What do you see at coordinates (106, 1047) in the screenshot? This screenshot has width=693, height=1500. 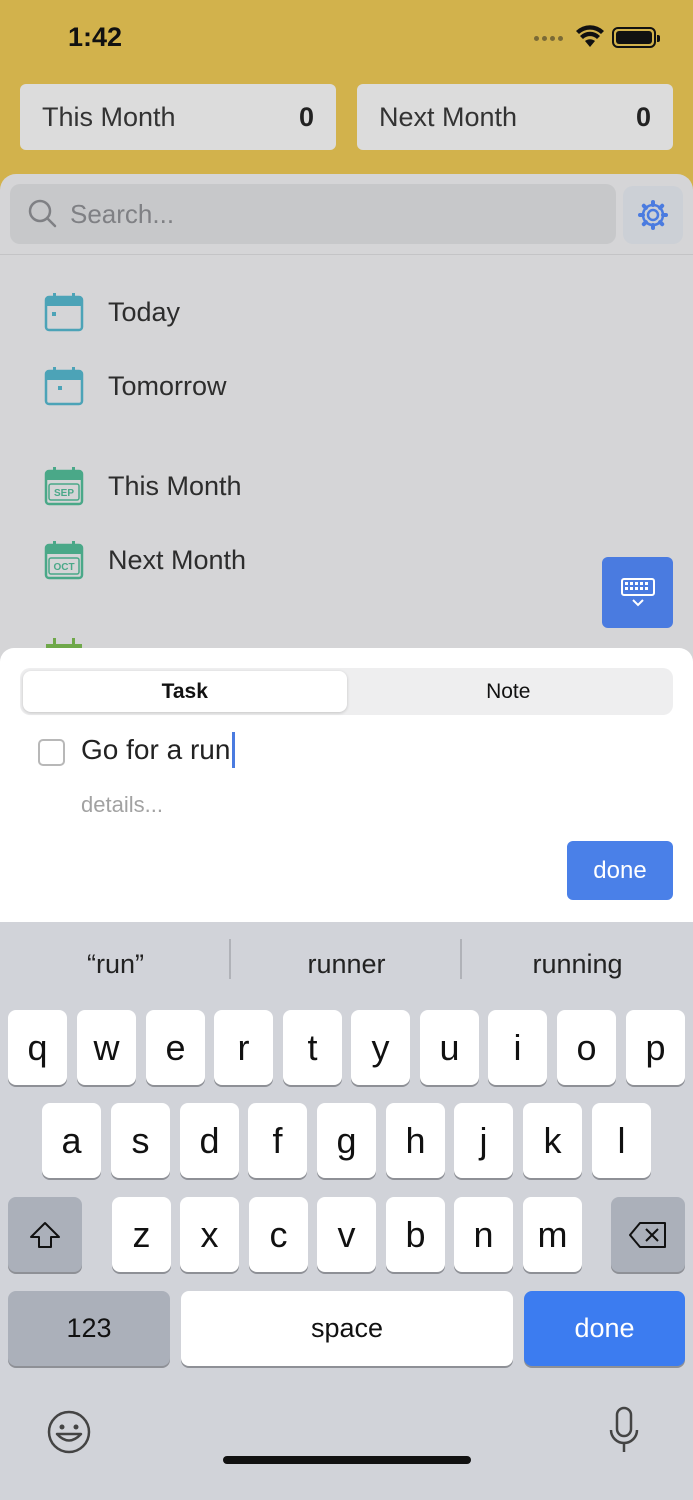 I see `key-w: w` at bounding box center [106, 1047].